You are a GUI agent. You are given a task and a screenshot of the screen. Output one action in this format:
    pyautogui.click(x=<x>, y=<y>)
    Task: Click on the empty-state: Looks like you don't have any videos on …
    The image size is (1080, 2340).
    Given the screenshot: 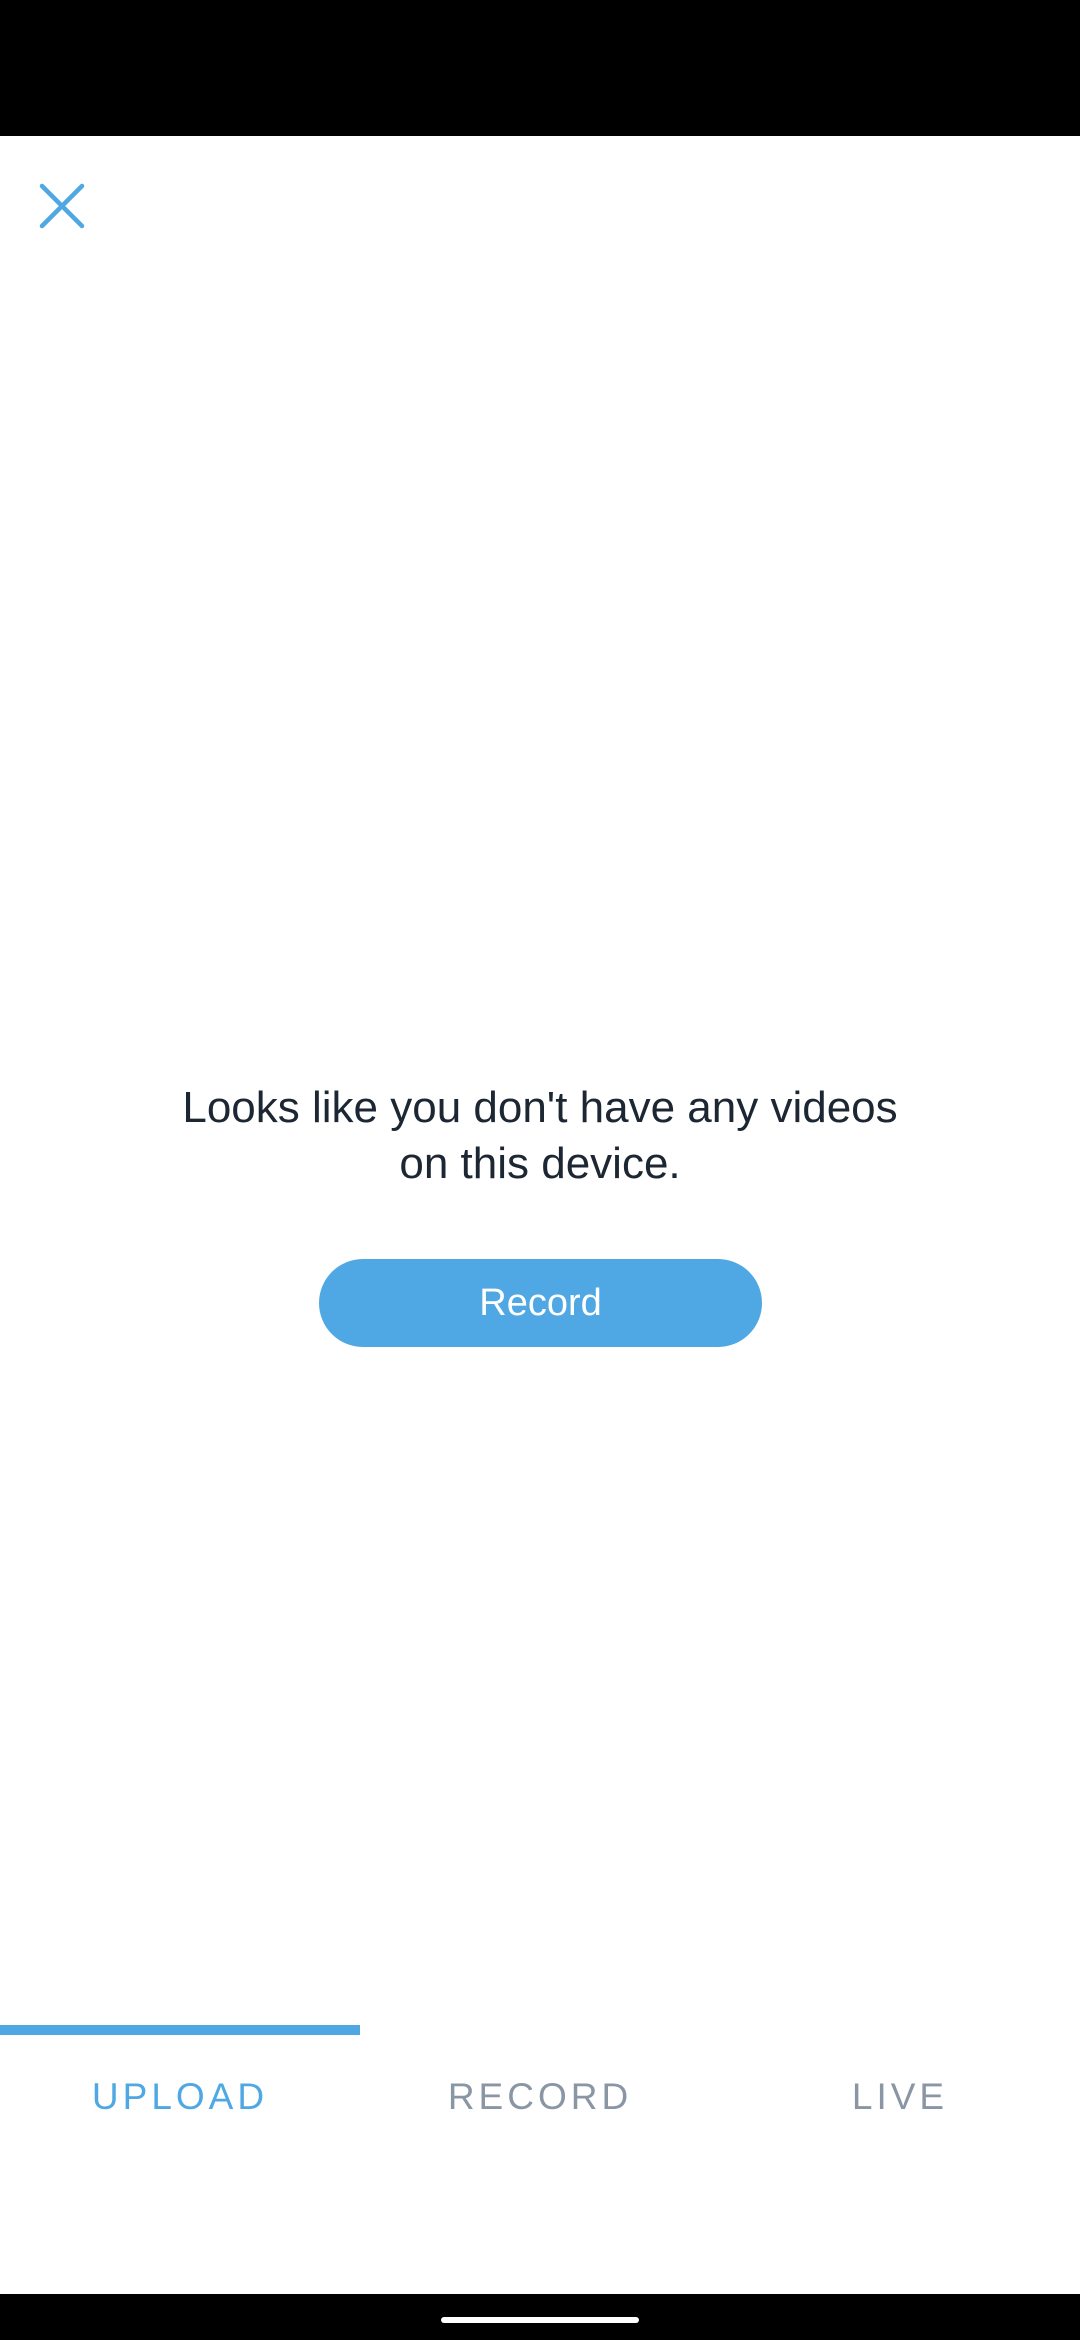 What is the action you would take?
    pyautogui.click(x=540, y=1136)
    